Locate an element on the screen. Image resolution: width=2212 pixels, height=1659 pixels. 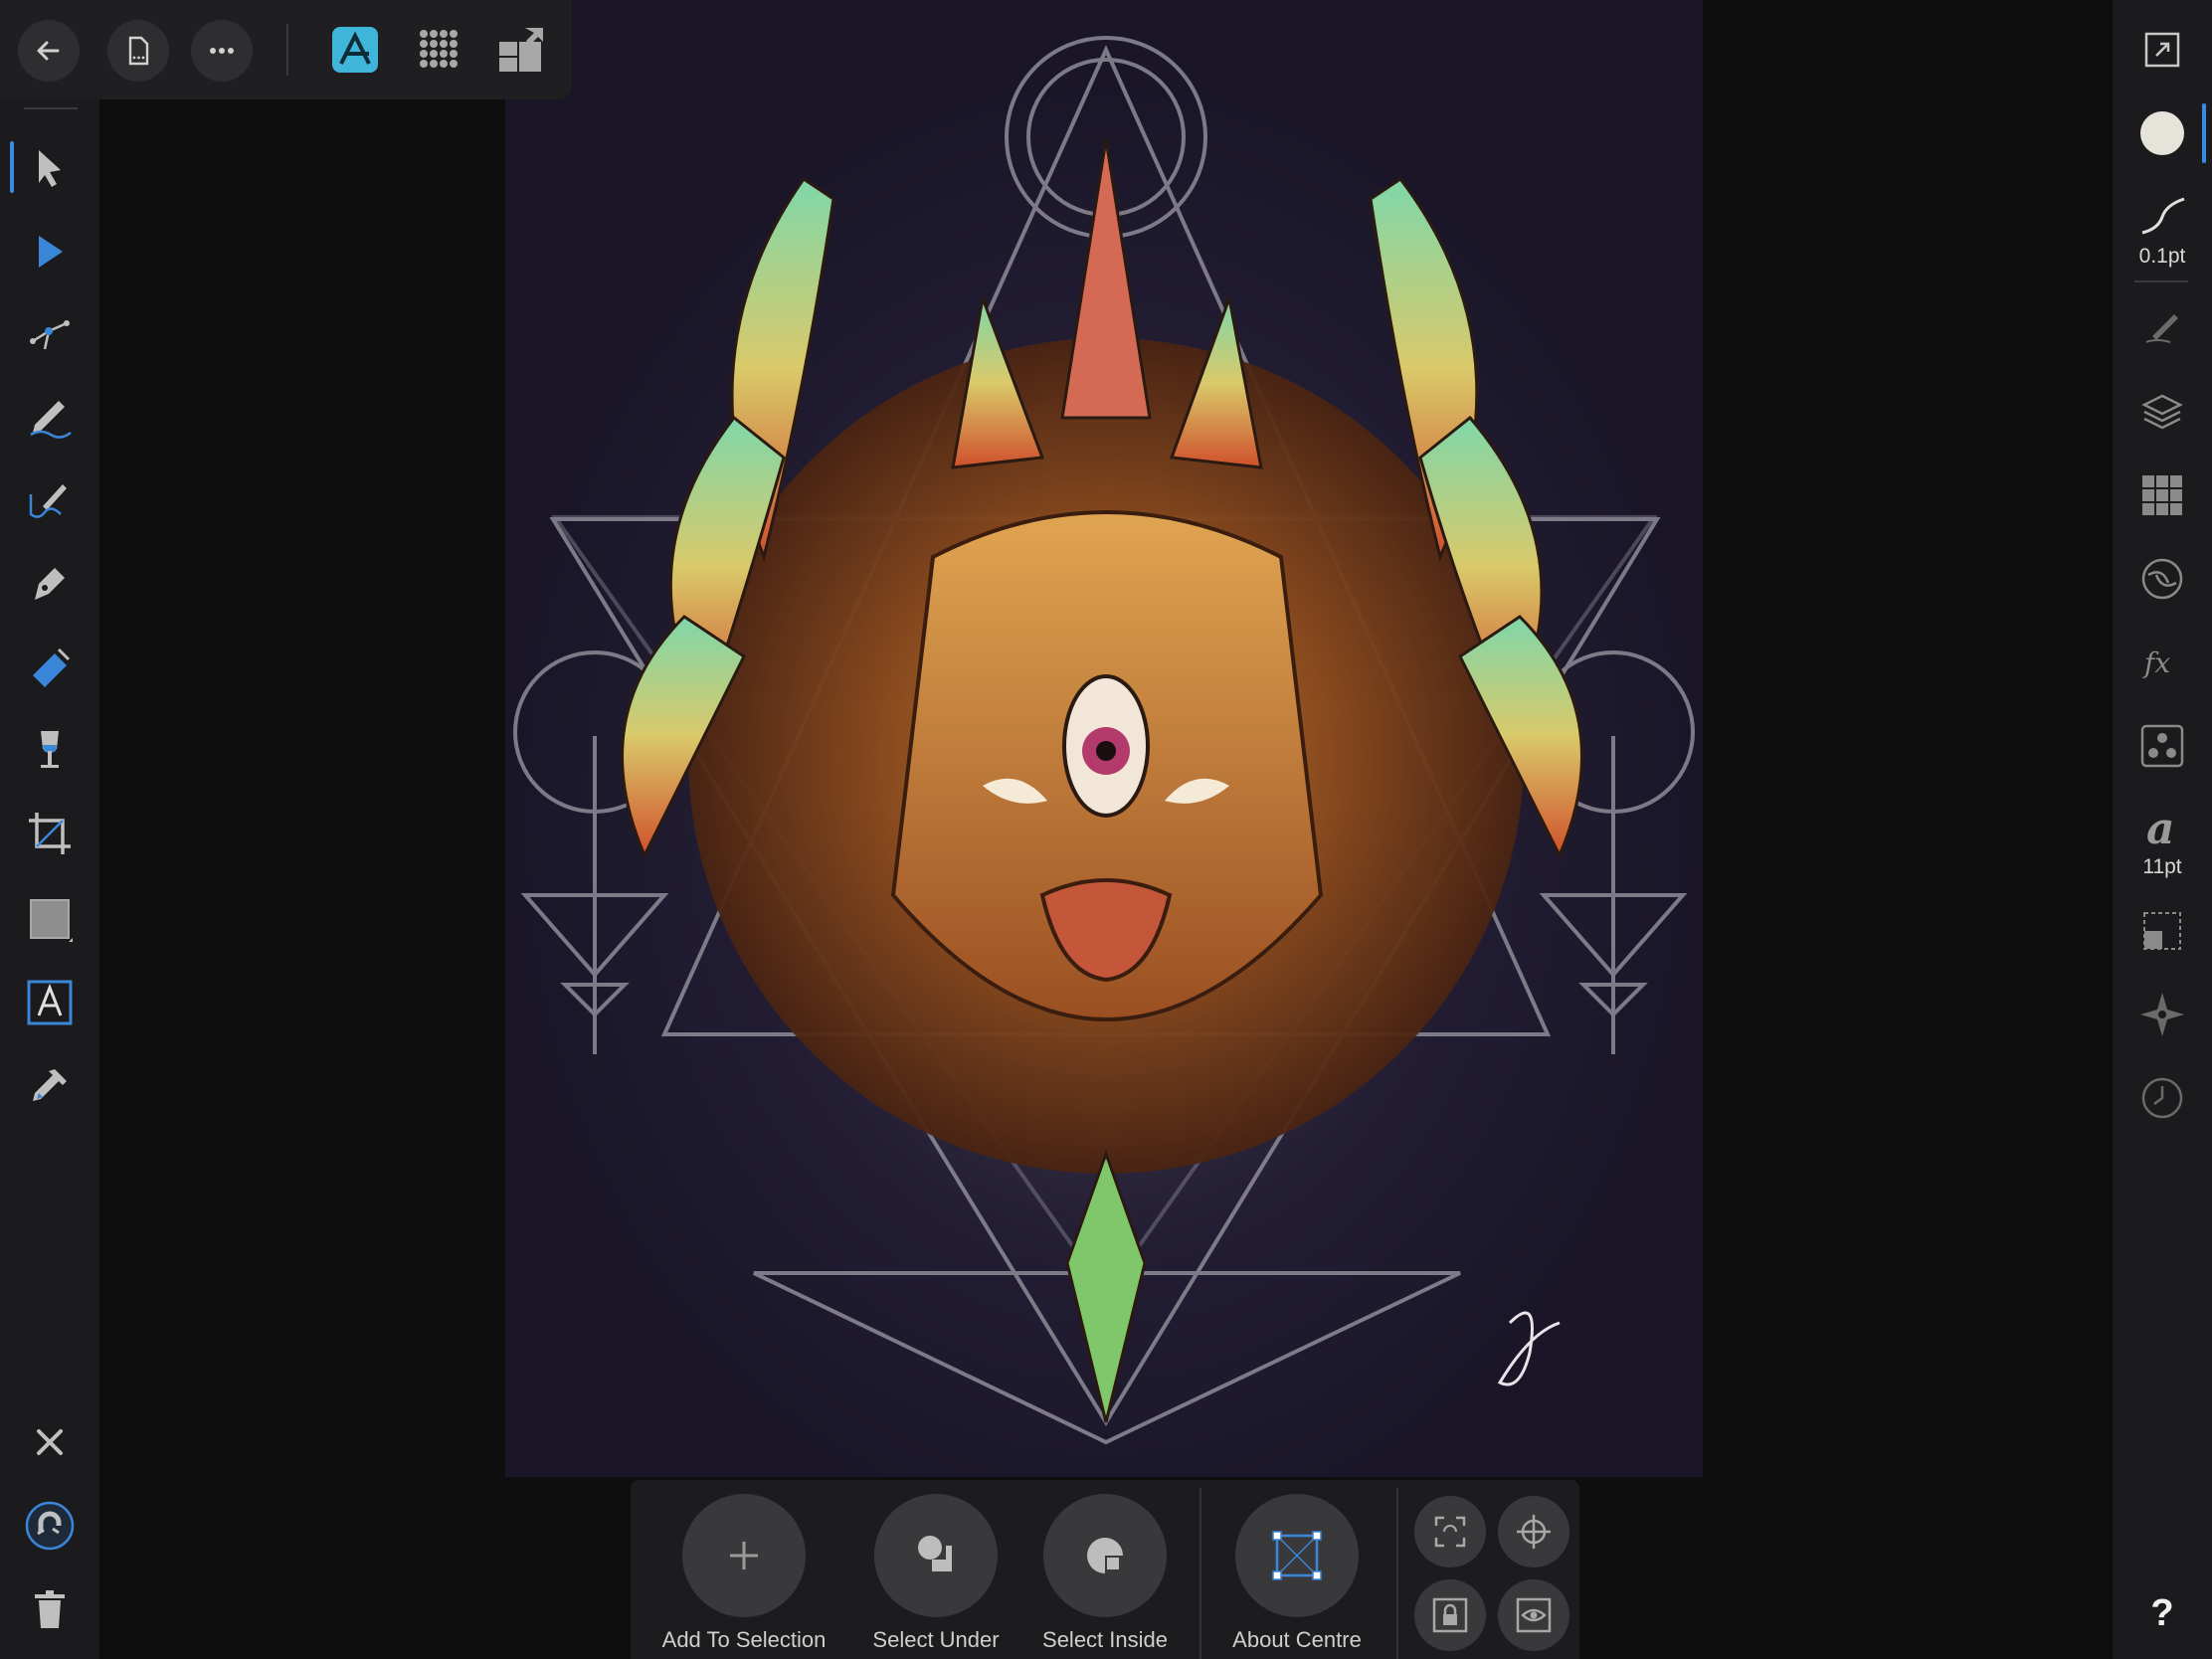
pencil-tool-icon is located at coordinates (51, 420).